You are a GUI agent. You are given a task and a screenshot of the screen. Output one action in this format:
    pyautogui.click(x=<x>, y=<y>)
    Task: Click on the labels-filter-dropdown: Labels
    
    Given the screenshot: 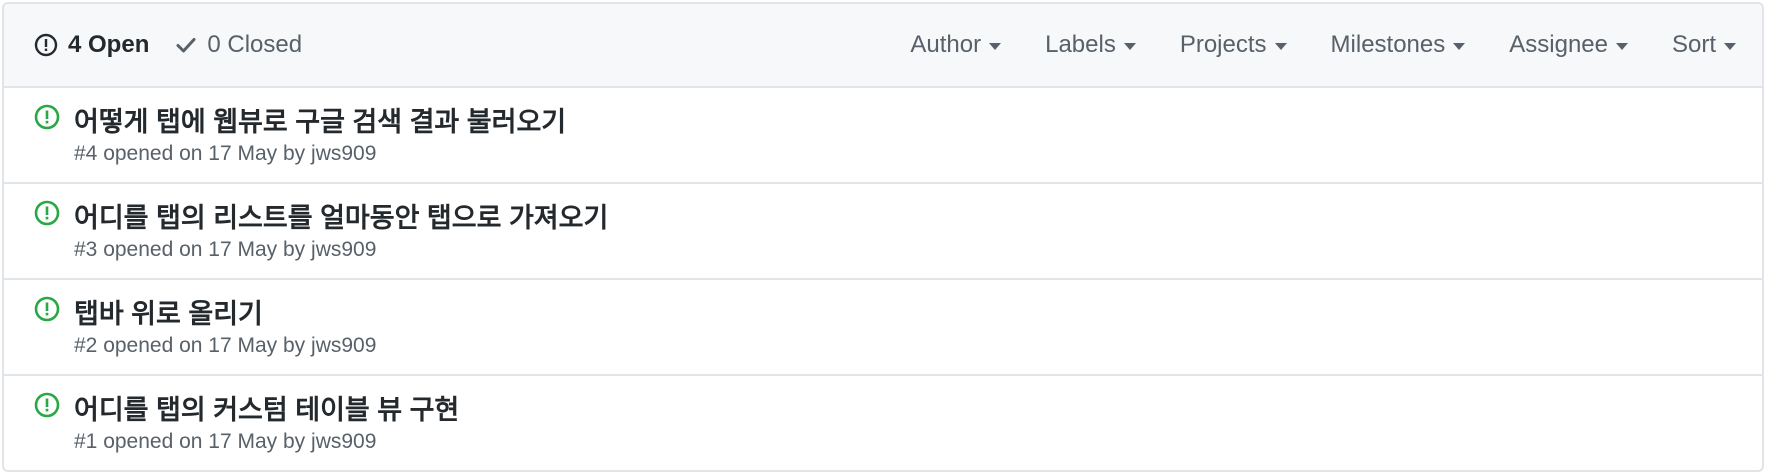 What is the action you would take?
    pyautogui.click(x=1090, y=45)
    